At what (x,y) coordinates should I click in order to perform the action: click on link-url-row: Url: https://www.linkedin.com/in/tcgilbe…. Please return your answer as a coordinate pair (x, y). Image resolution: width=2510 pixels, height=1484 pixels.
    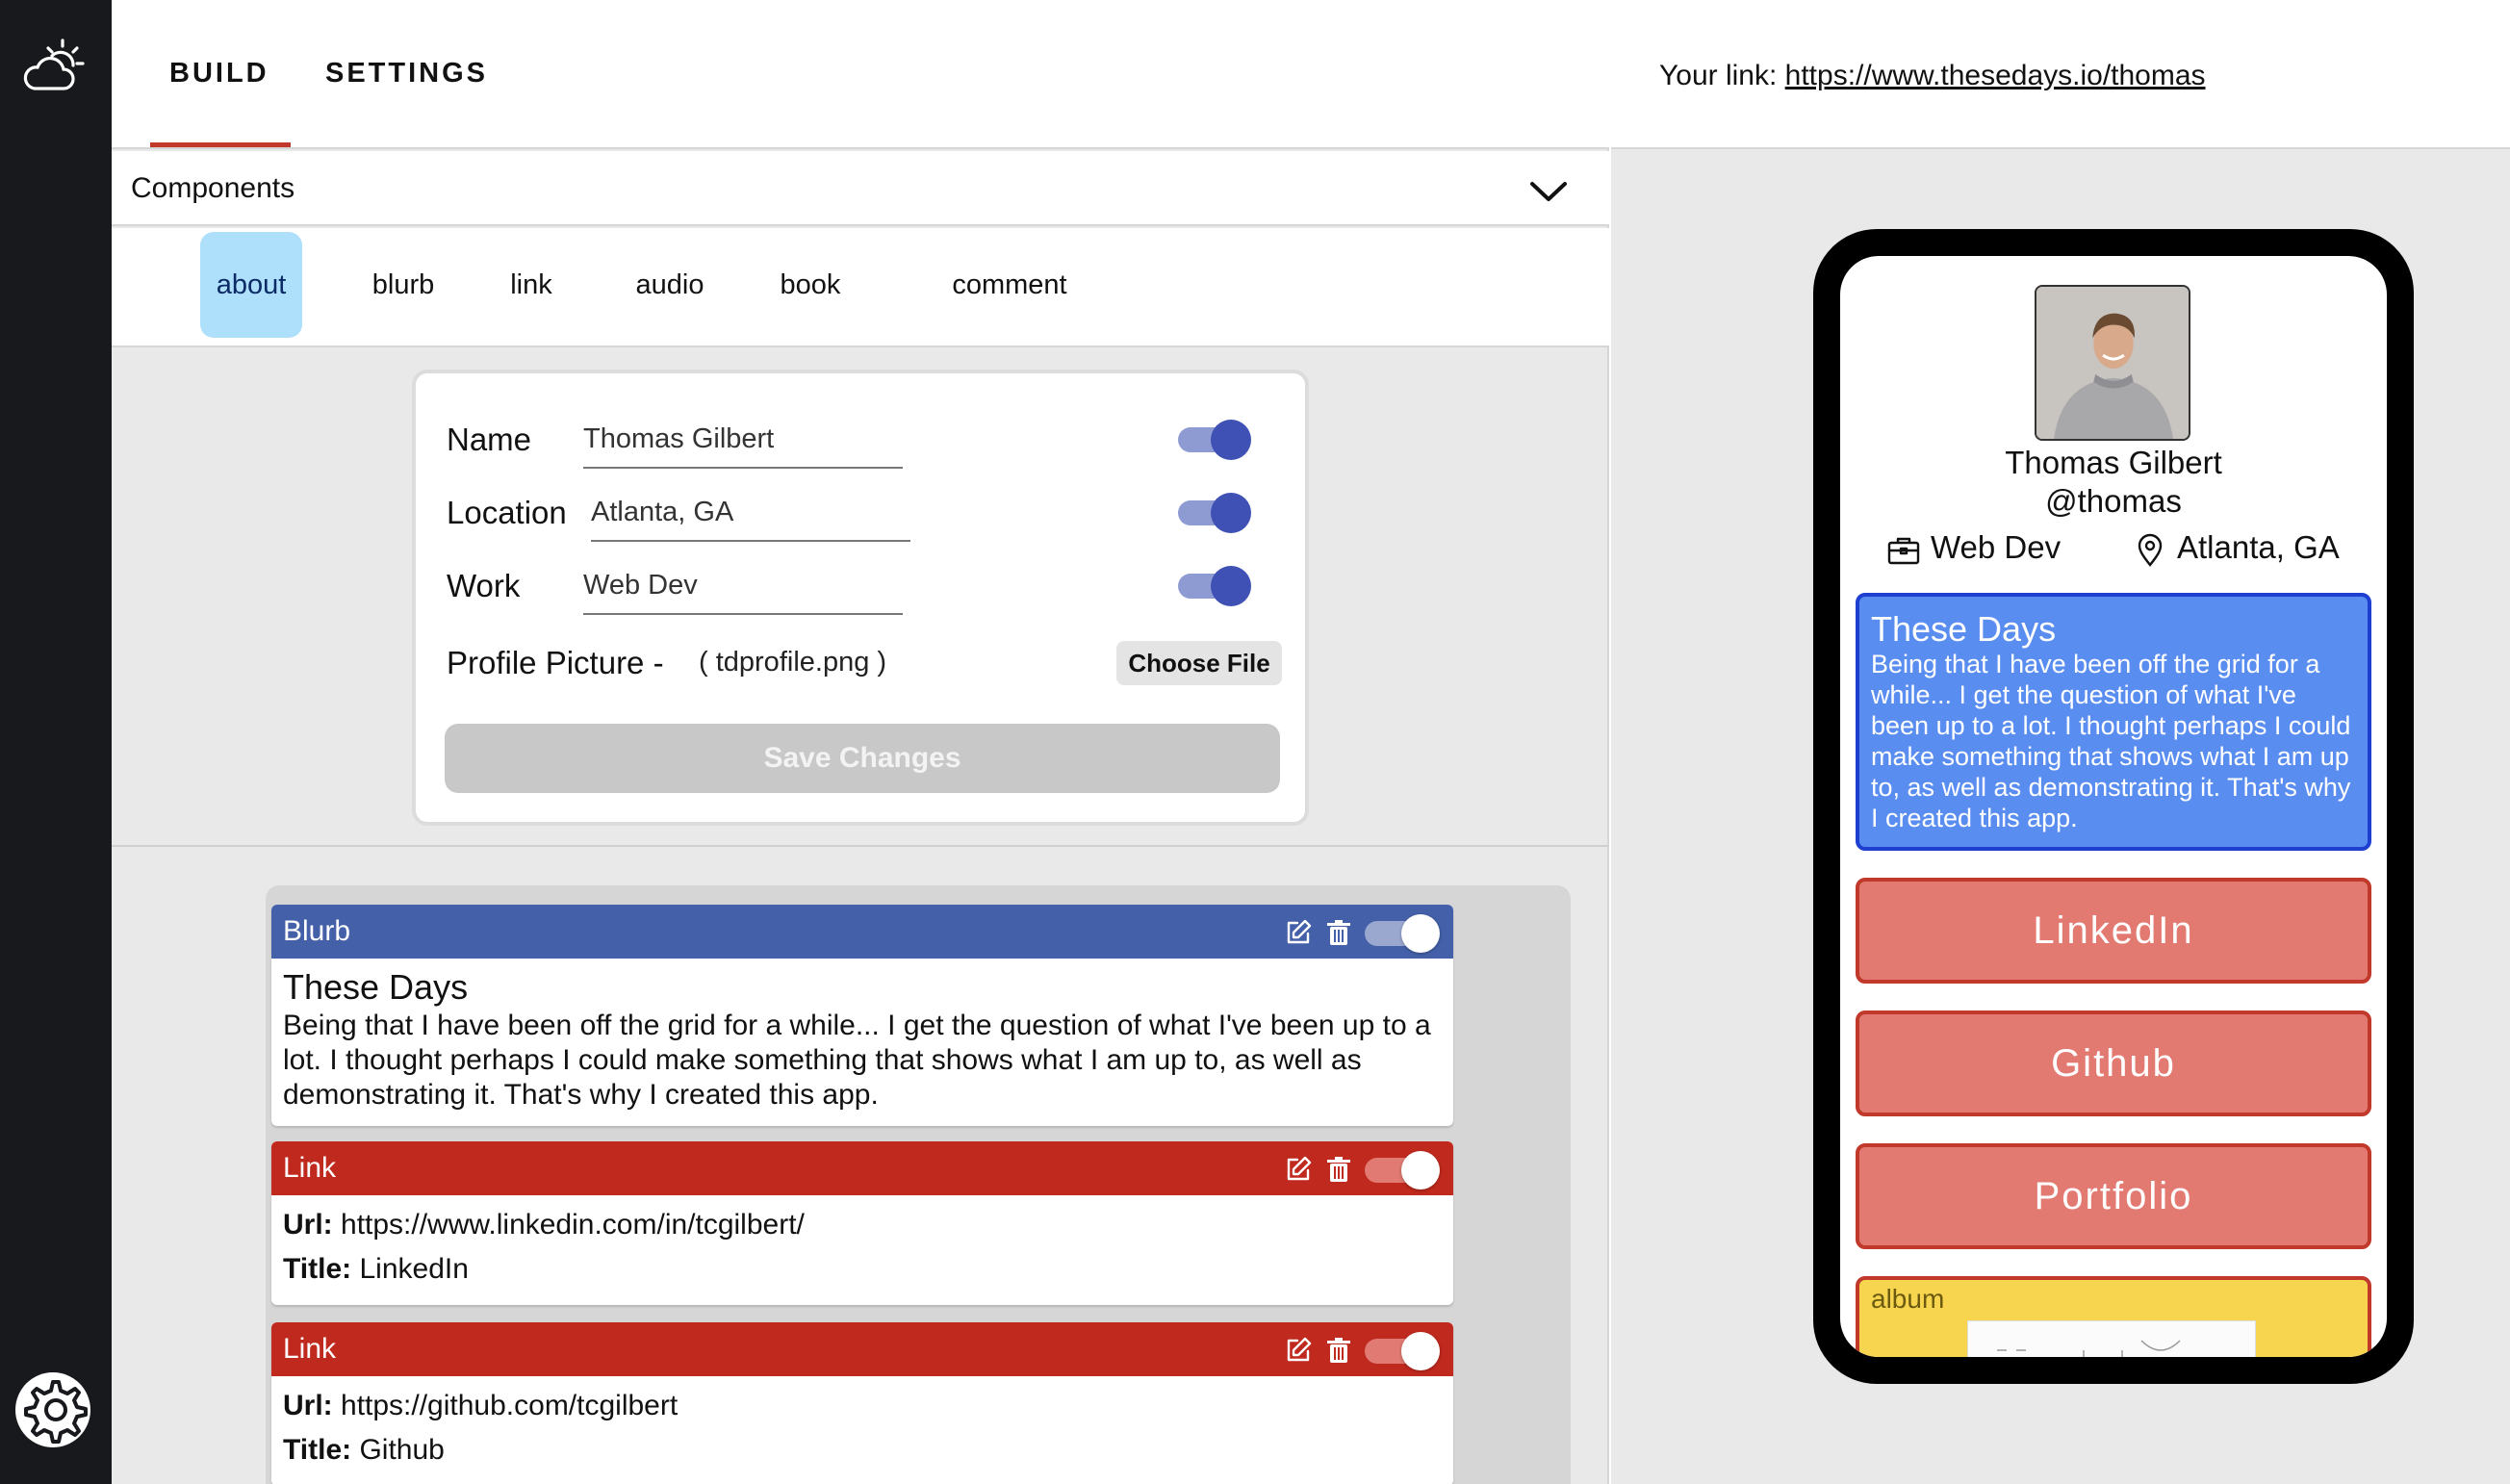
    Looking at the image, I should click on (863, 1225).